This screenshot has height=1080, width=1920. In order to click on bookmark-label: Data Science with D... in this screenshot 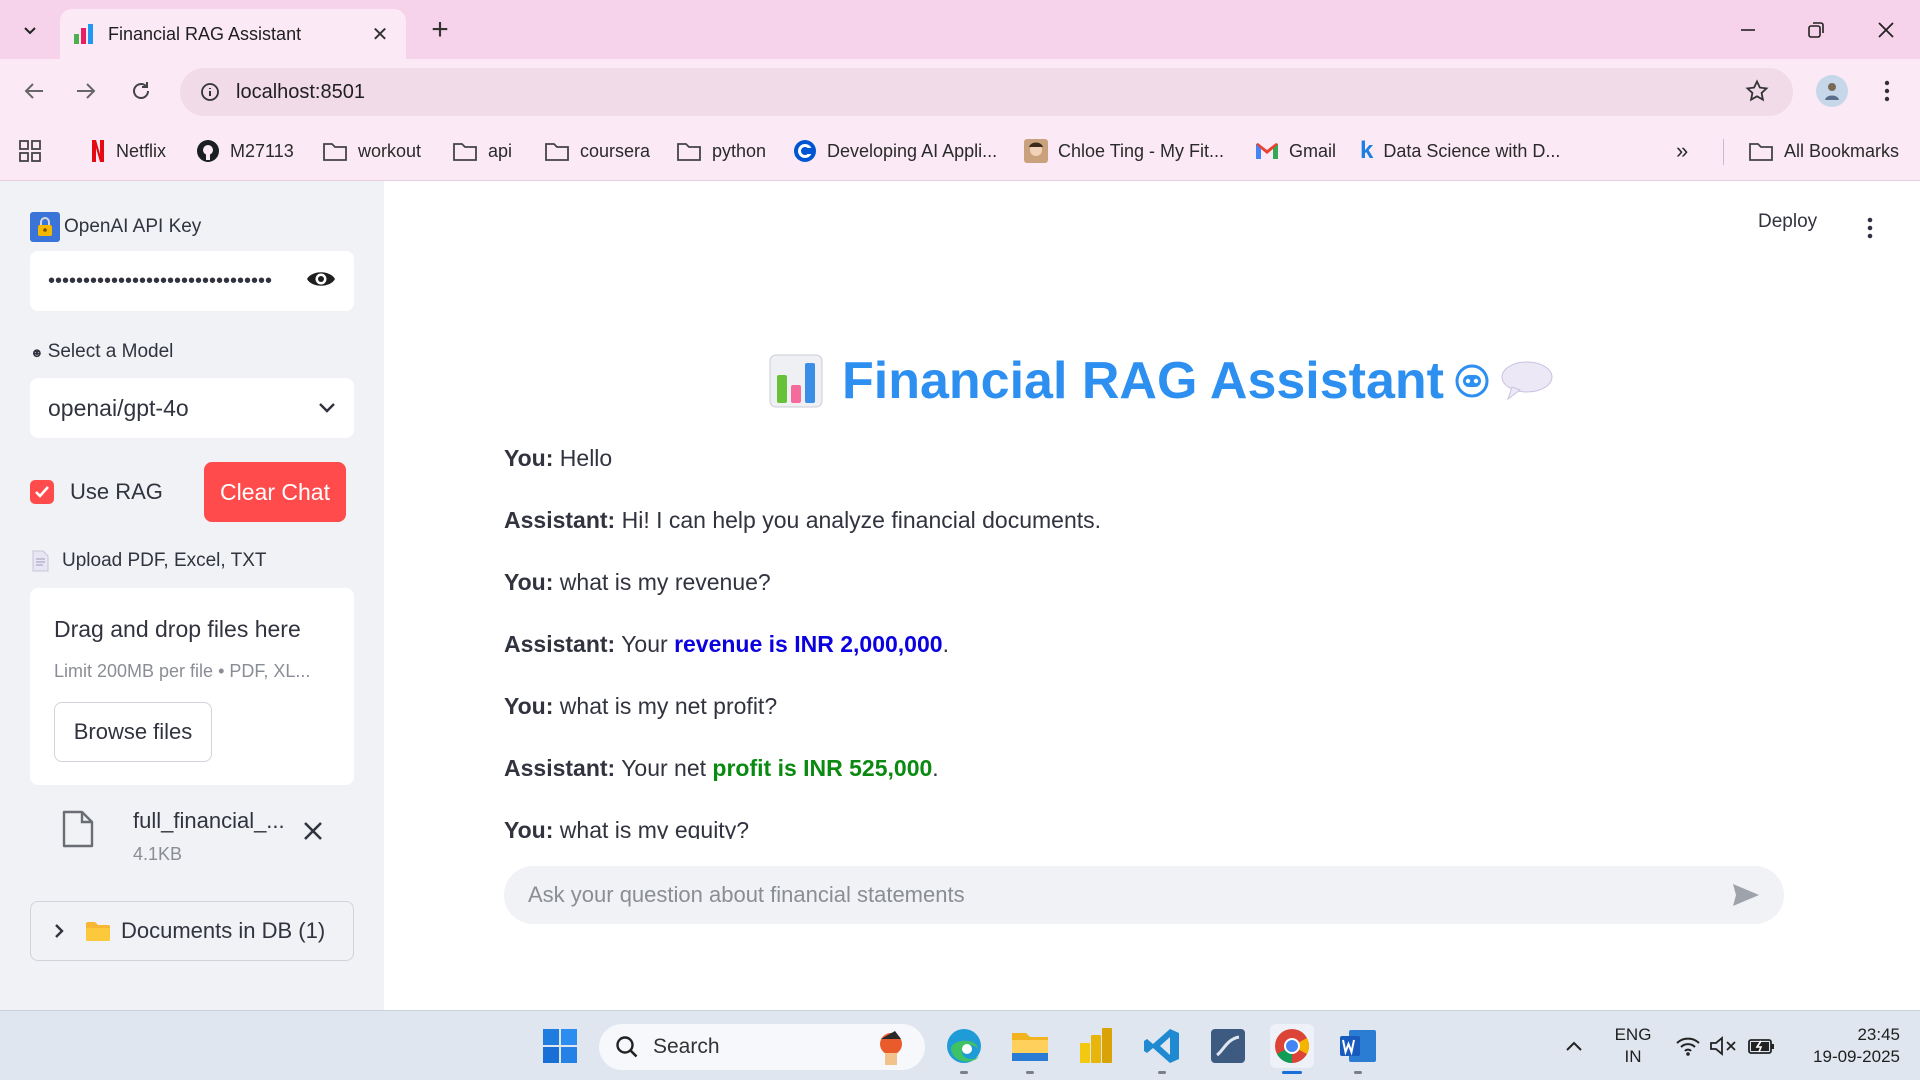, I will do `click(1472, 150)`.